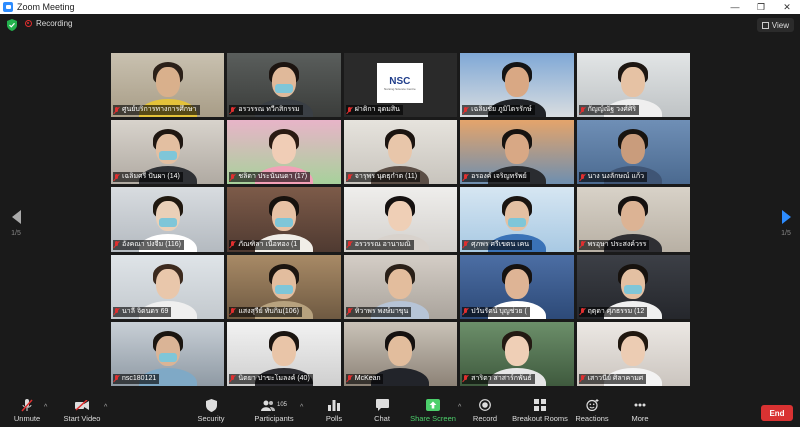 The height and width of the screenshot is (427, 800). I want to click on participant-name: ปวันรัตน์ บุญช่วย (, so click(499, 311).